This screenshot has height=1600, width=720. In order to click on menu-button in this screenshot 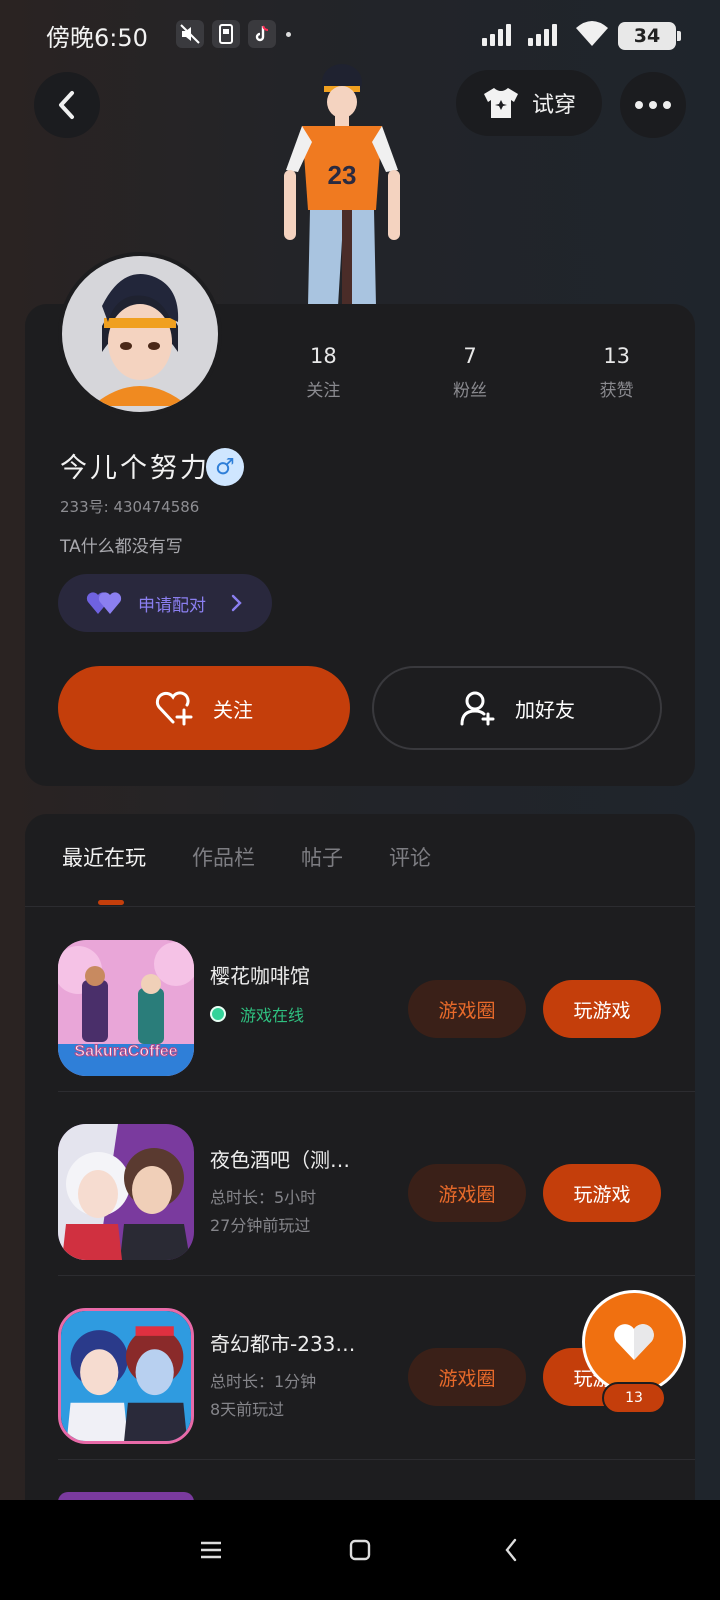, I will do `click(211, 1550)`.